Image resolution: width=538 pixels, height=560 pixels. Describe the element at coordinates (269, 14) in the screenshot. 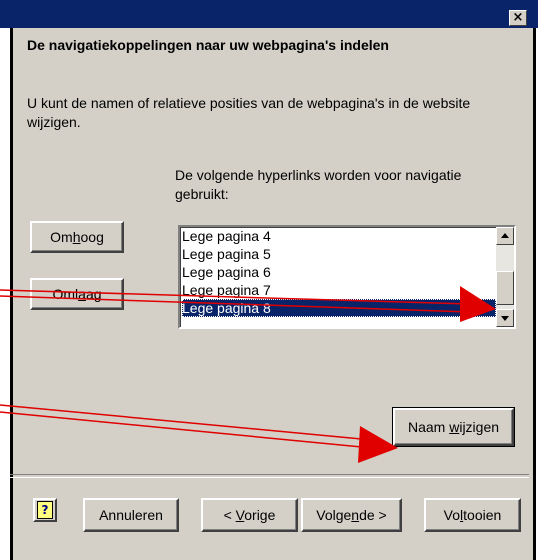

I see `title-bar: ×` at that location.